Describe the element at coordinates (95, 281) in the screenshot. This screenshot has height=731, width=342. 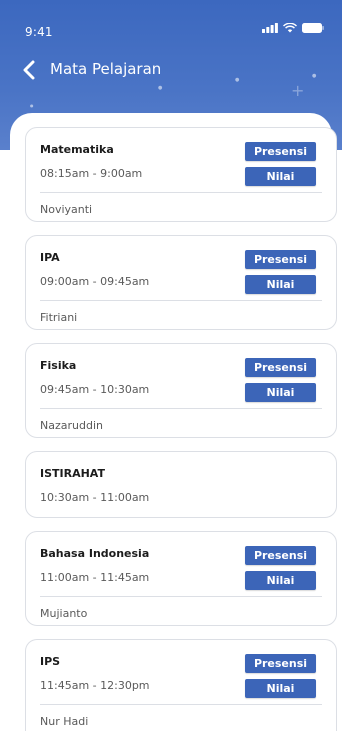
I see `subject-time: 09:00am - 09:45am` at that location.